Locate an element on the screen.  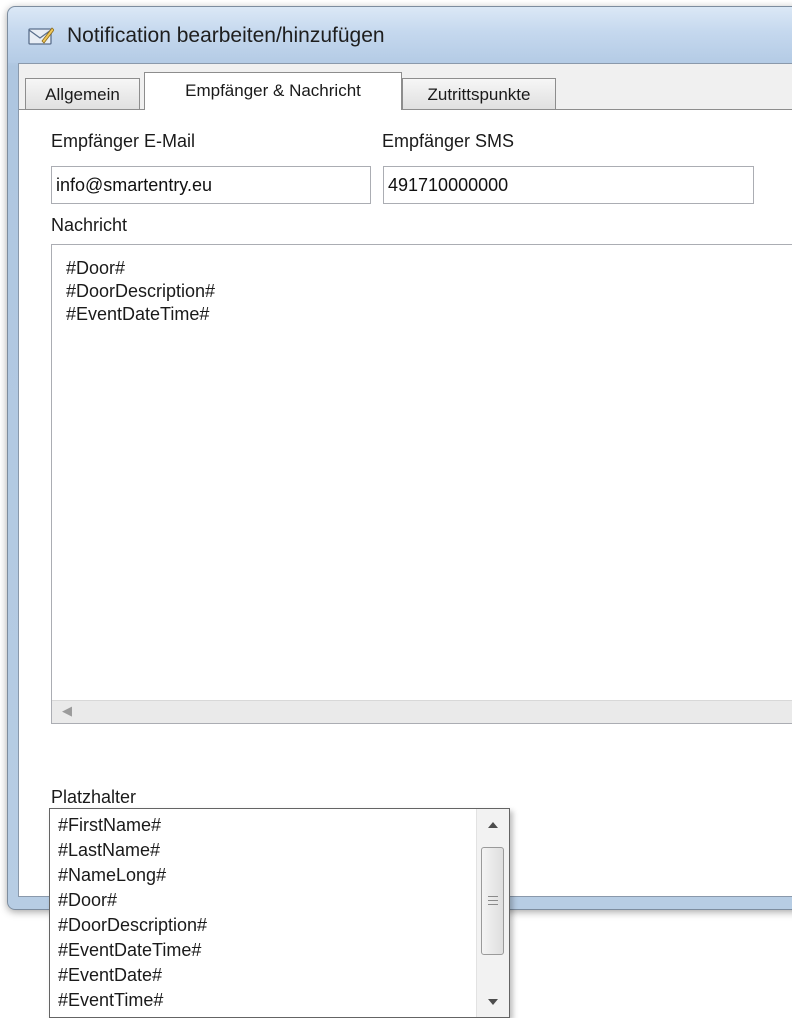
title-bar: Notification bearbeiten/hinzufügen is located at coordinates (400, 35).